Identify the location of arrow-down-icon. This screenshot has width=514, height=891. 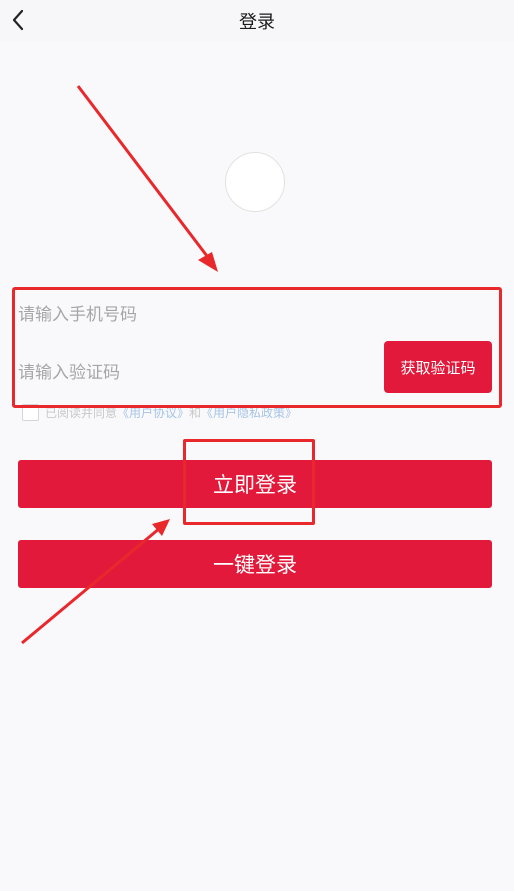
(147, 178).